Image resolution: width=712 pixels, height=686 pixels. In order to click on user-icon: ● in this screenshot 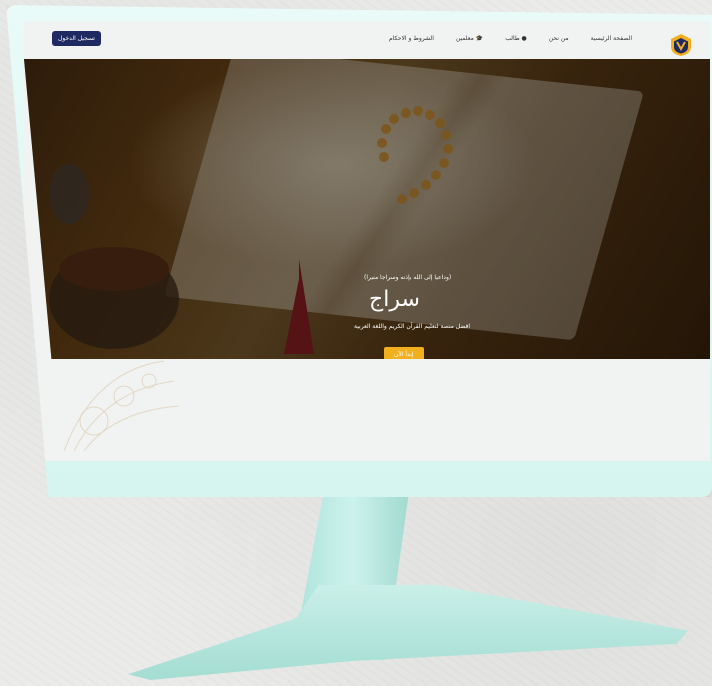, I will do `click(524, 38)`.